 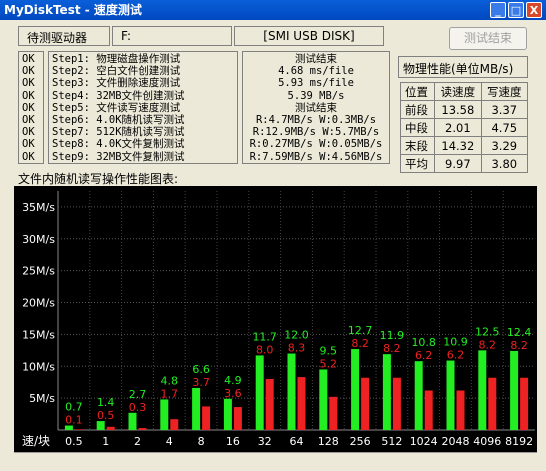 I want to click on title-bar: MyDiskTest - 速度测试 _ □ X, so click(x=273, y=10).